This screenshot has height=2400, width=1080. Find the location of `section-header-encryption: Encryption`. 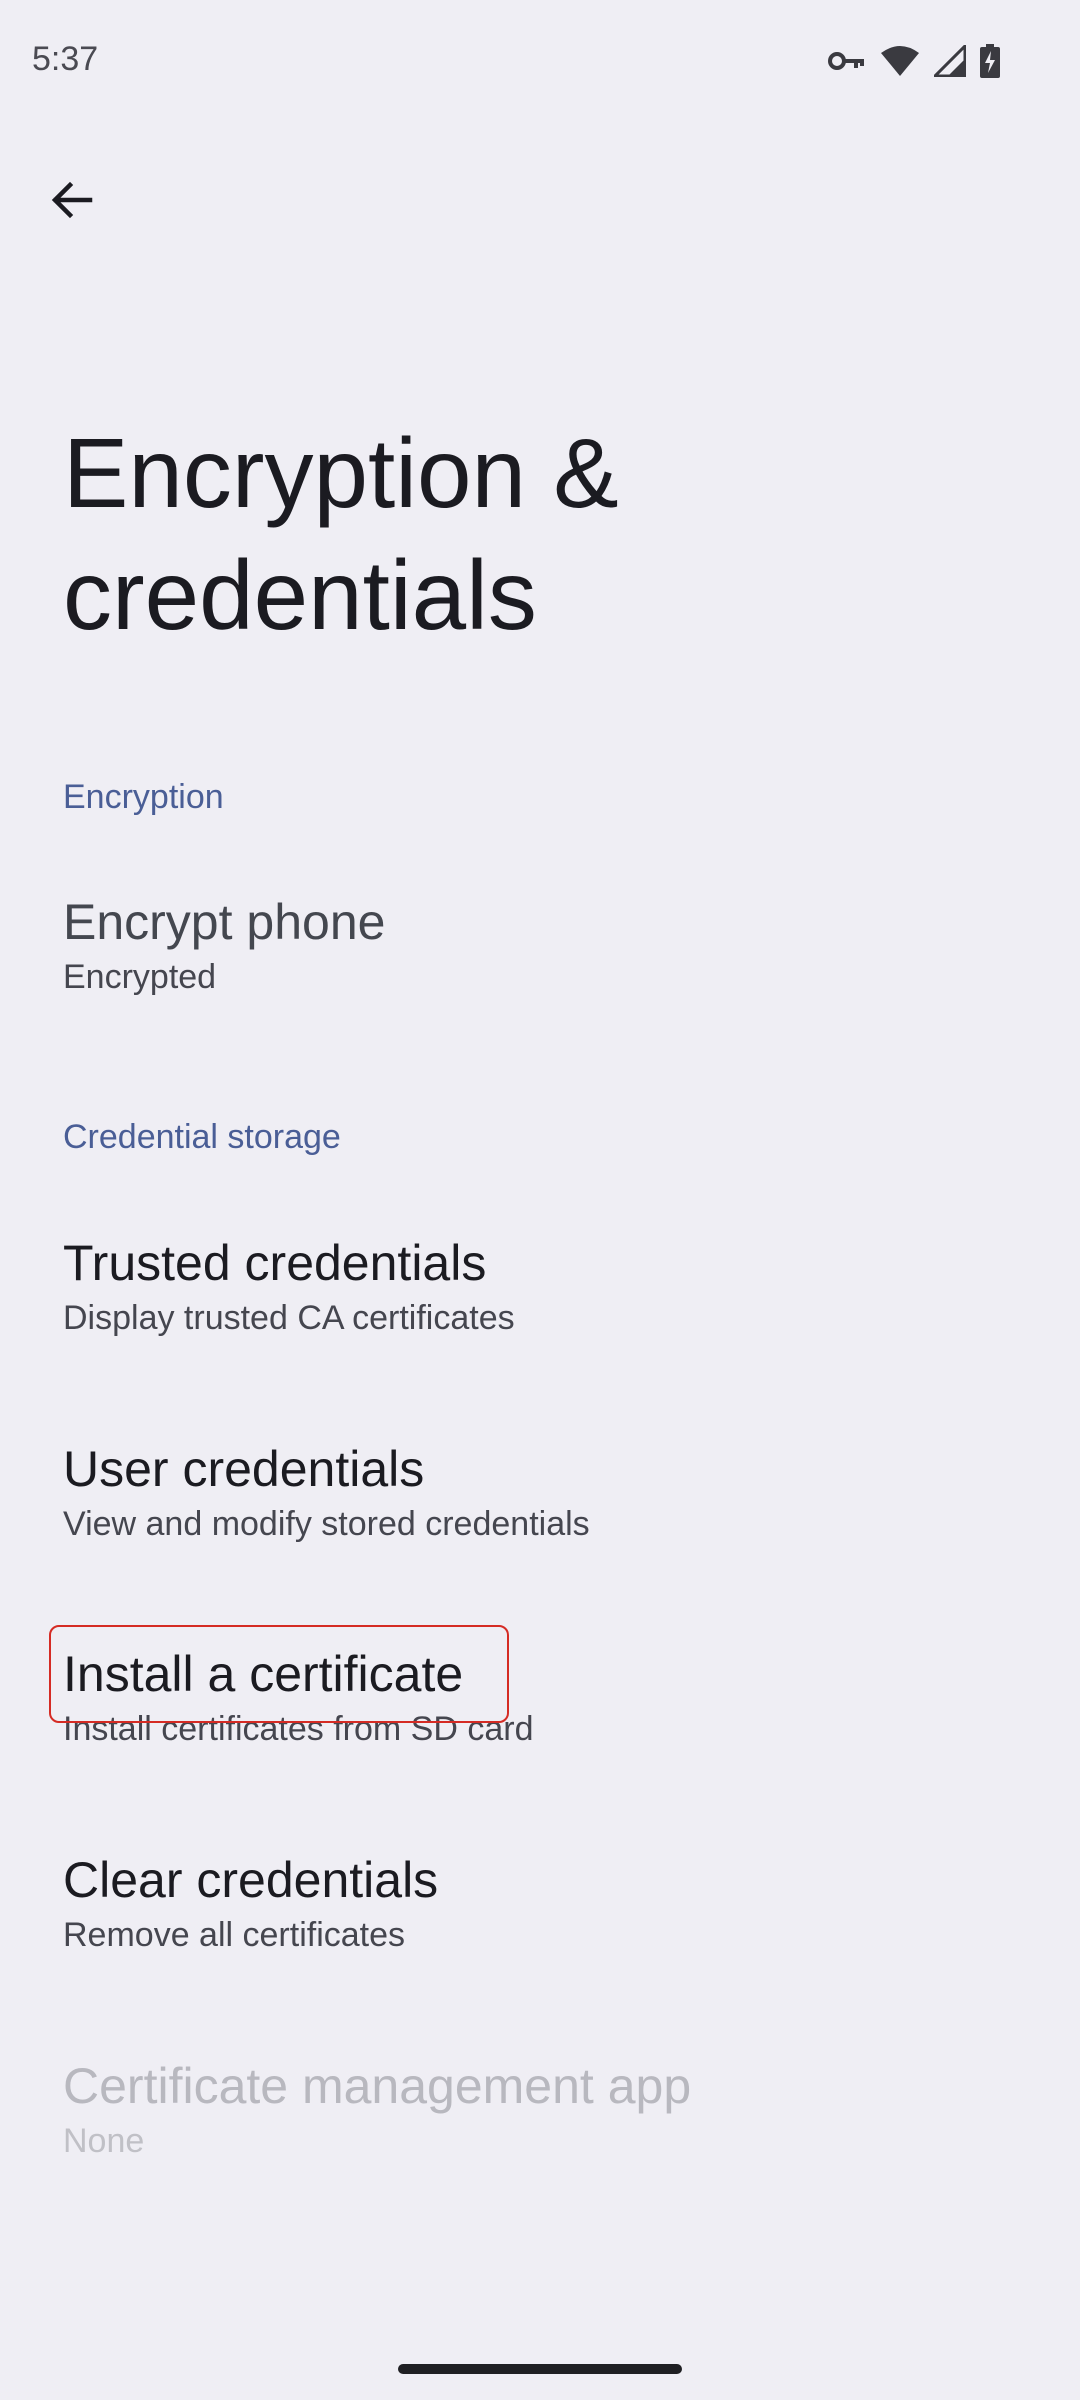

section-header-encryption: Encryption is located at coordinates (143, 797).